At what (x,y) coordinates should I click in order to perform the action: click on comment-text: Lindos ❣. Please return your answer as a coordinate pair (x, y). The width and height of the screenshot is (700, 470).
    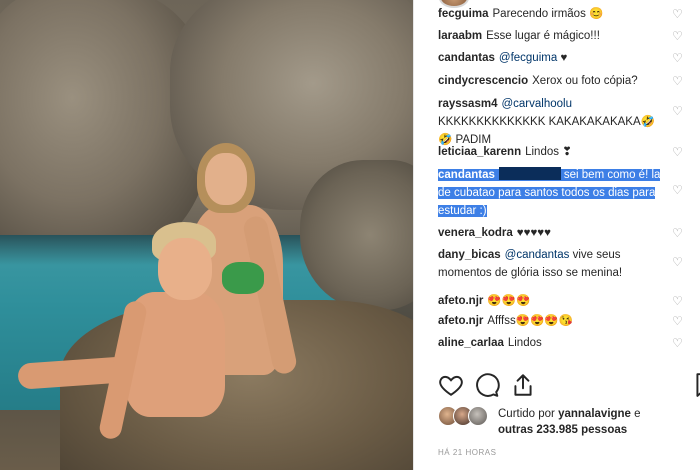
    Looking at the image, I should click on (548, 152).